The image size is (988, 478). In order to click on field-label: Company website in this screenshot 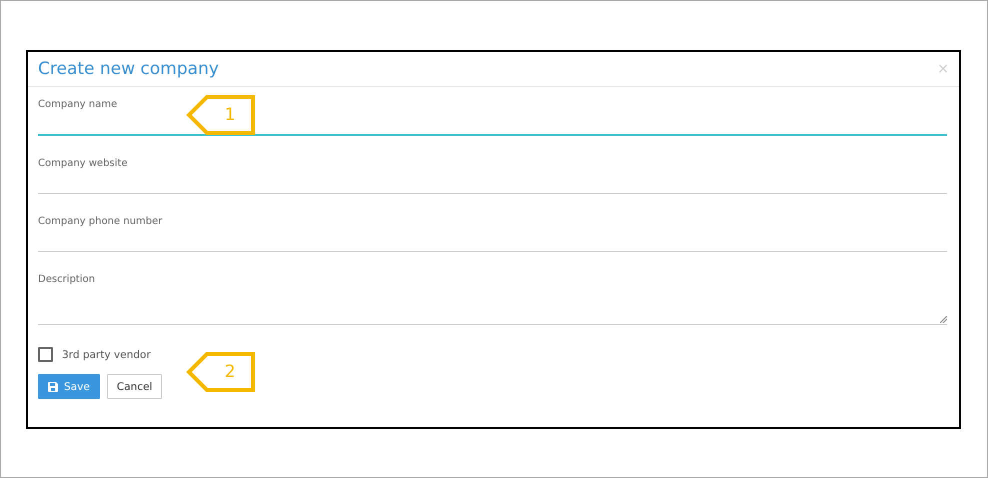, I will do `click(83, 164)`.